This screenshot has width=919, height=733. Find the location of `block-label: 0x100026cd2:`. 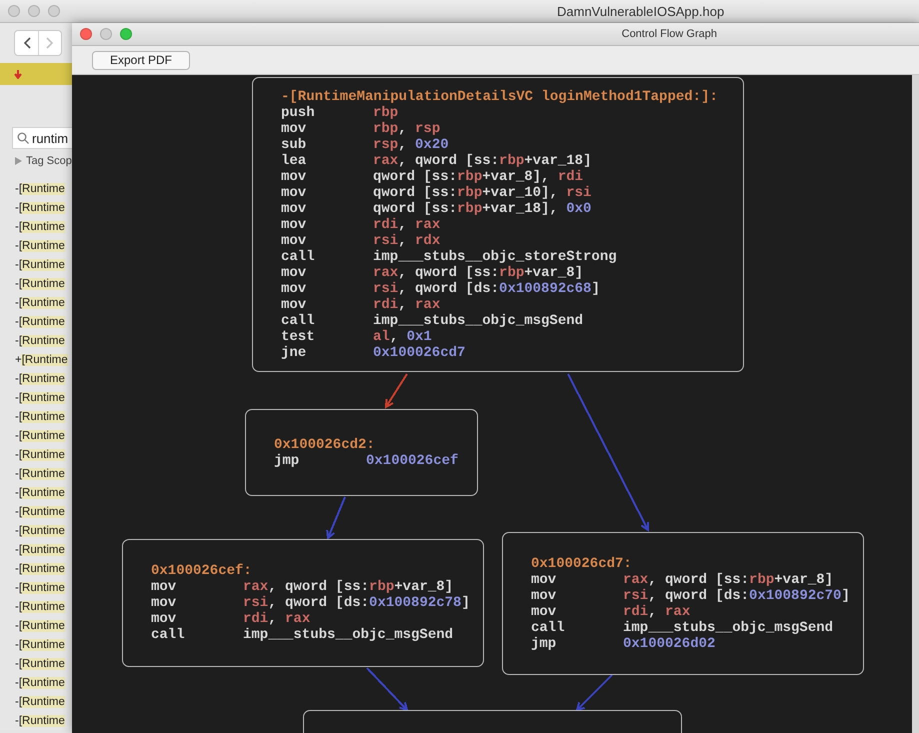

block-label: 0x100026cd2: is located at coordinates (325, 444).